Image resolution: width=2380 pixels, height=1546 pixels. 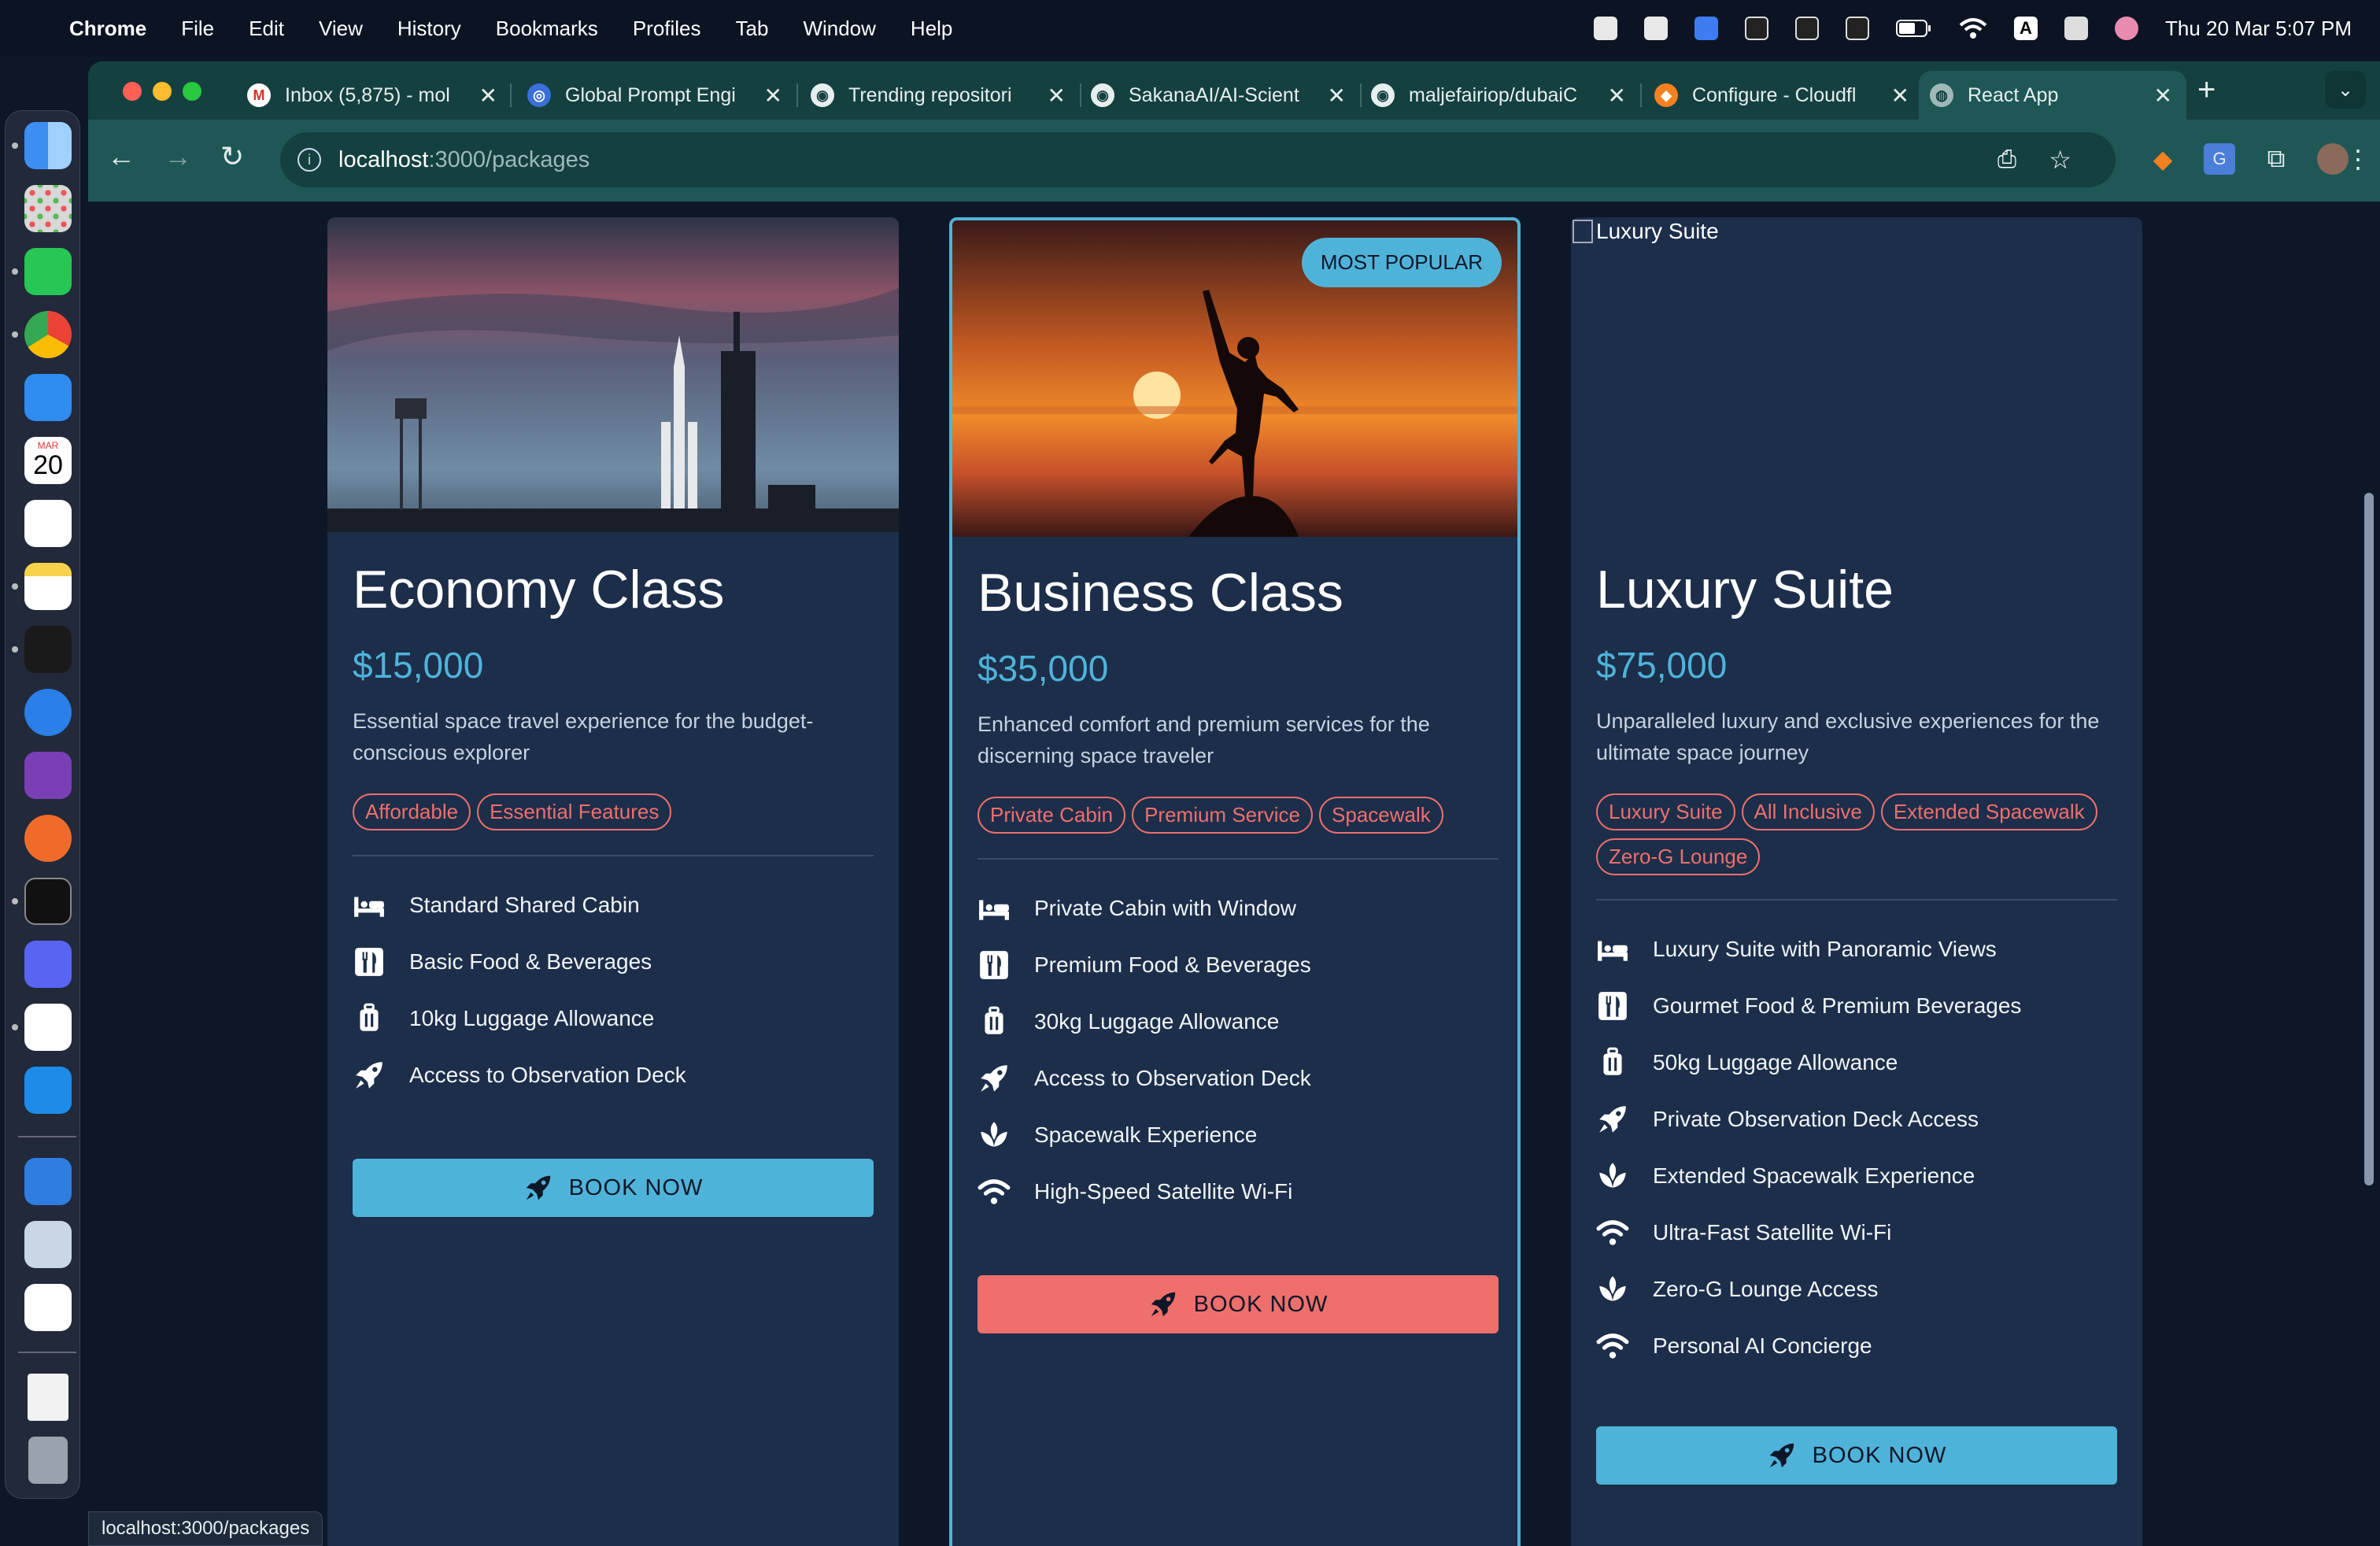 What do you see at coordinates (48, 838) in the screenshot?
I see `postman-icon` at bounding box center [48, 838].